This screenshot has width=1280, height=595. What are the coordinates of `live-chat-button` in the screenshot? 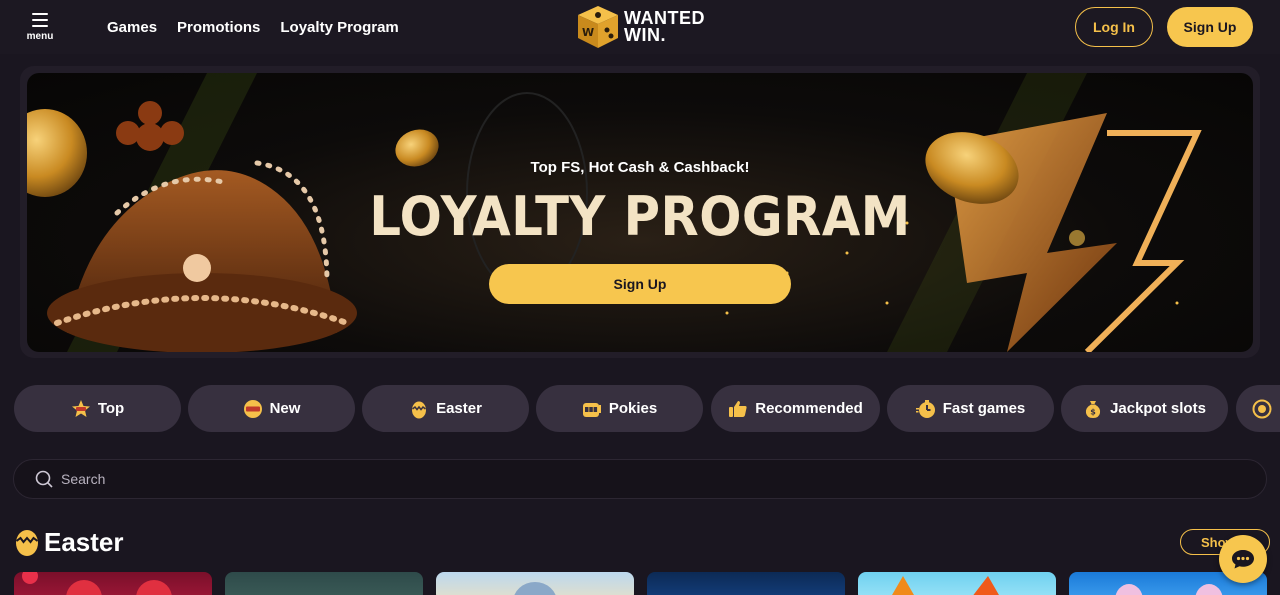 It's located at (1243, 559).